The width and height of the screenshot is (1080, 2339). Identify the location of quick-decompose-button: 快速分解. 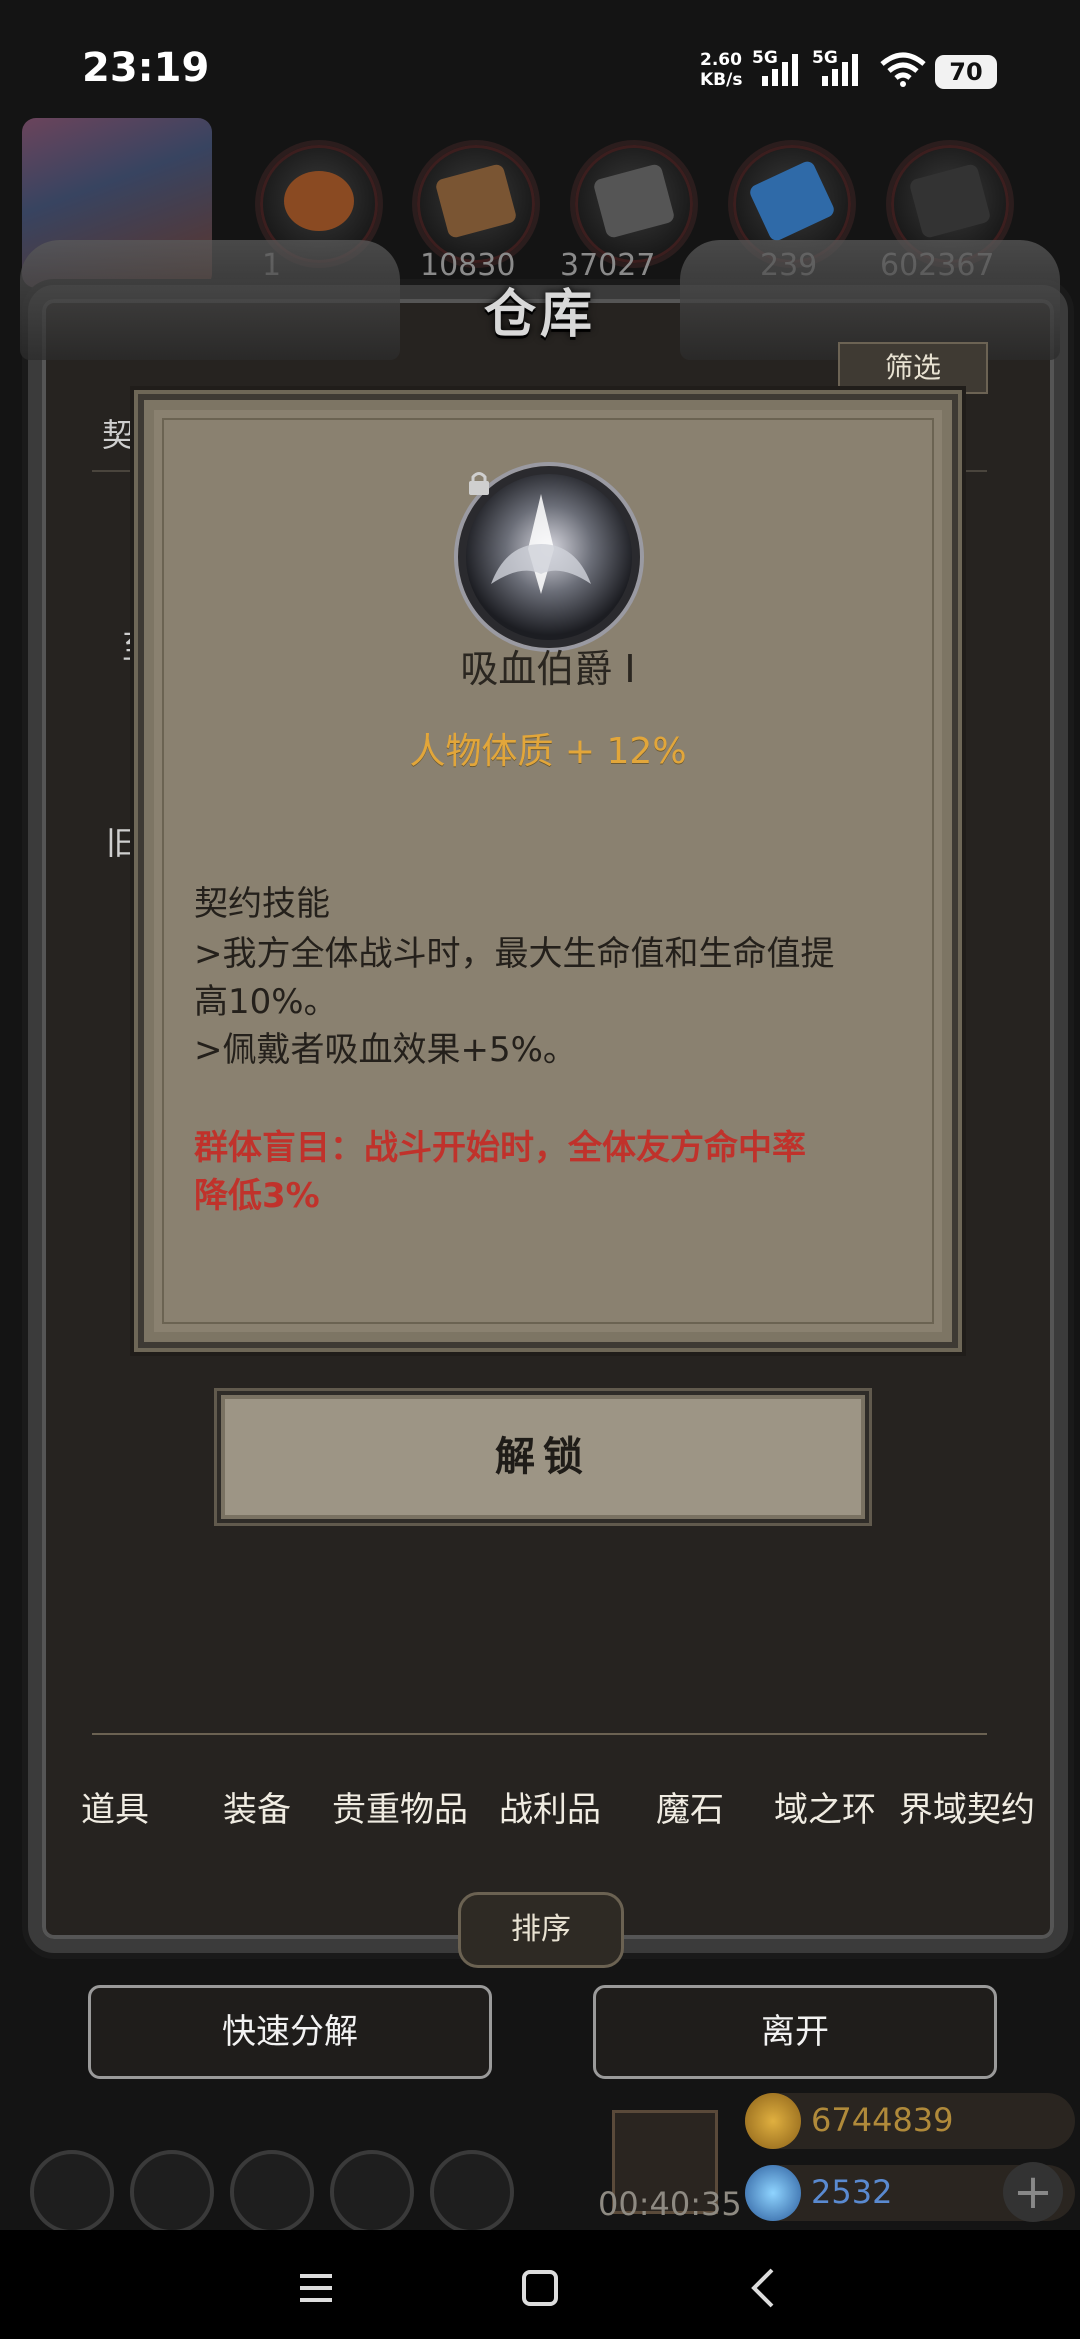
(290, 2032).